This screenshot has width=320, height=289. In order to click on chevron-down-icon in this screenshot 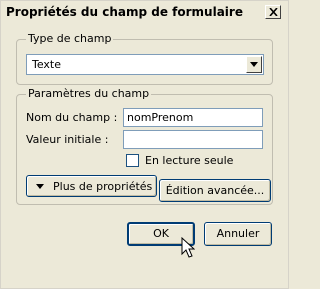, I will do `click(254, 64)`.